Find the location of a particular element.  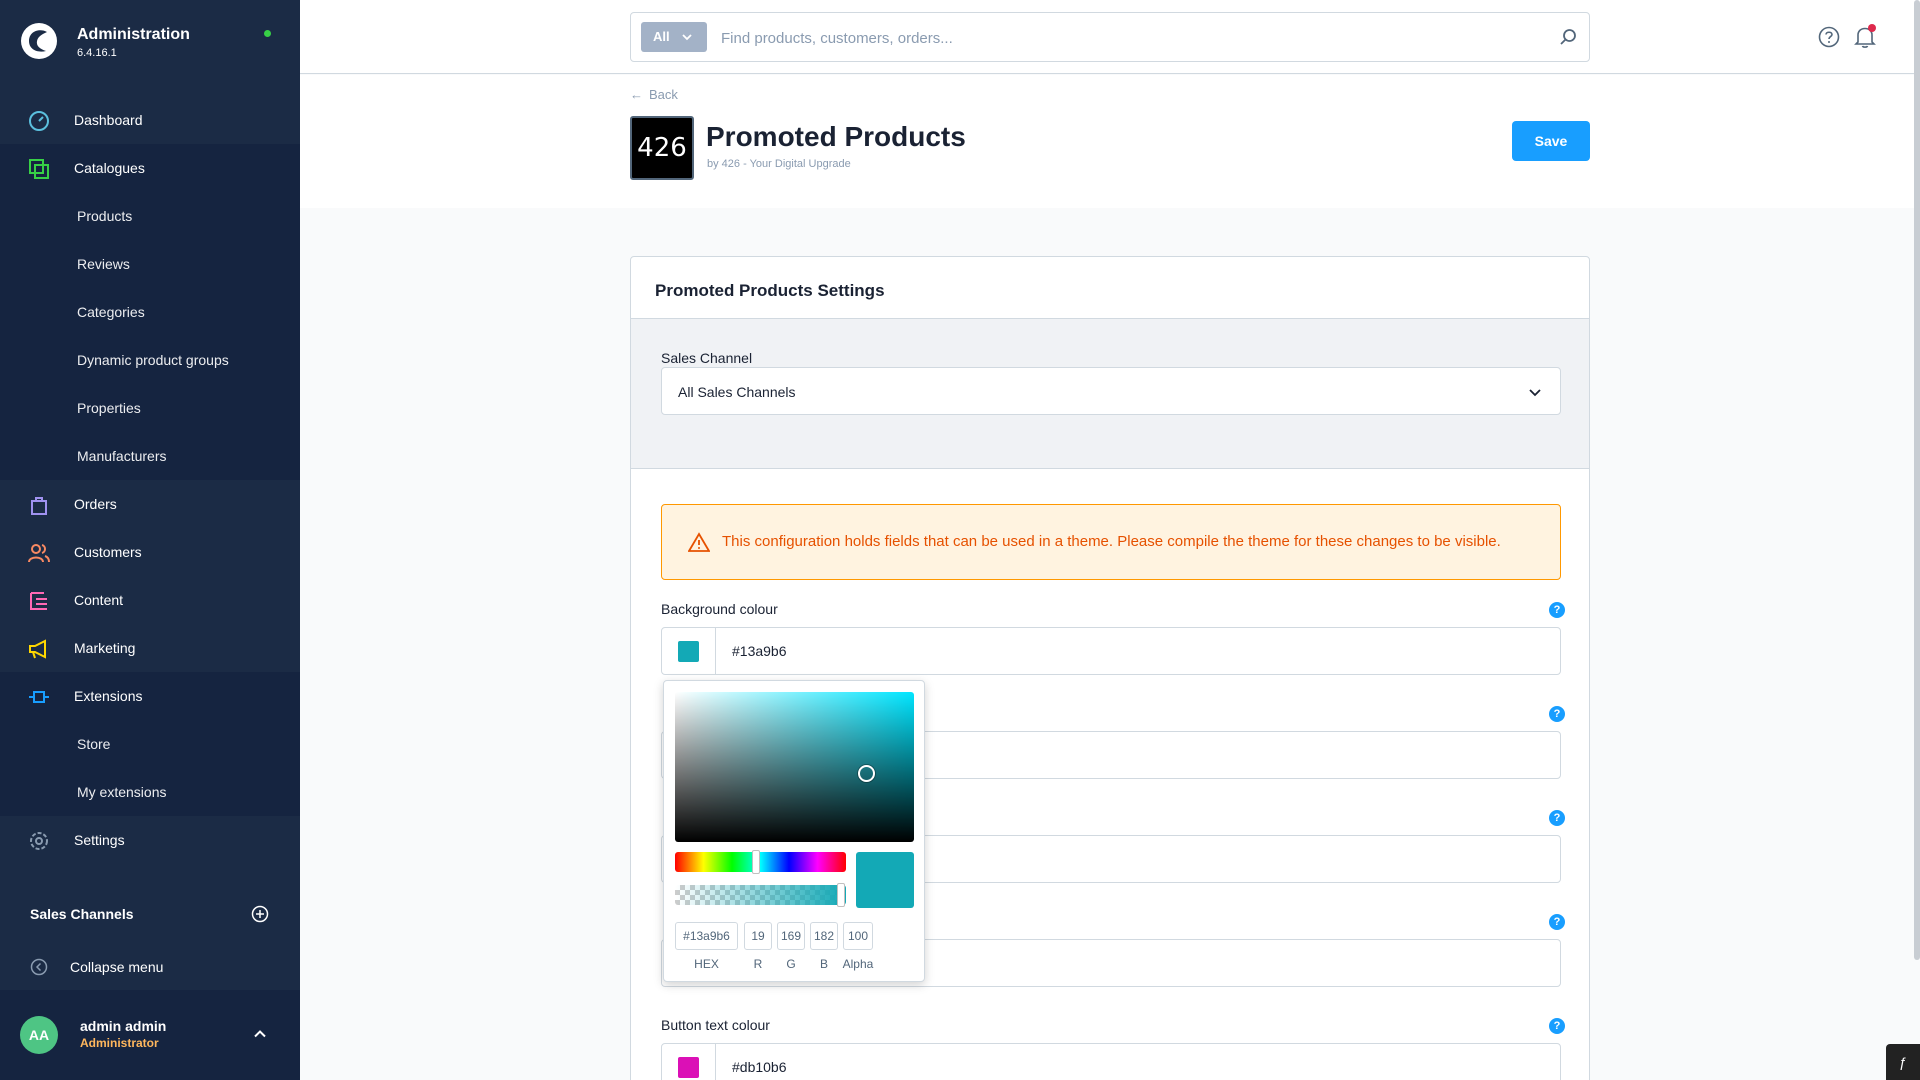

search-icon is located at coordinates (1568, 37).